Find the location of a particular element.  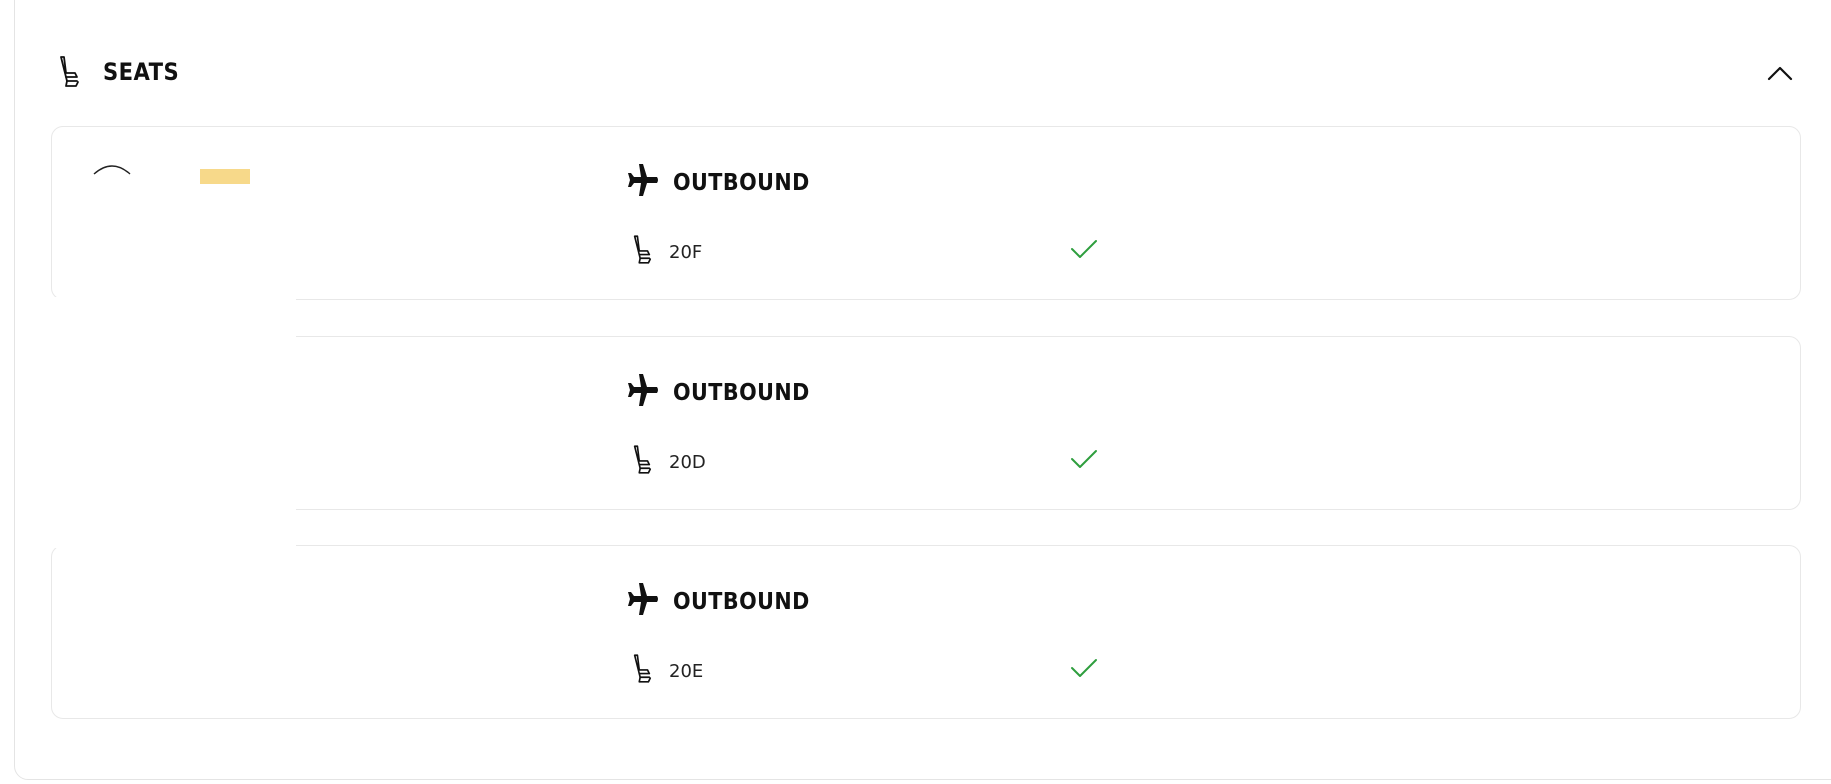

collapse-button is located at coordinates (1780, 73).